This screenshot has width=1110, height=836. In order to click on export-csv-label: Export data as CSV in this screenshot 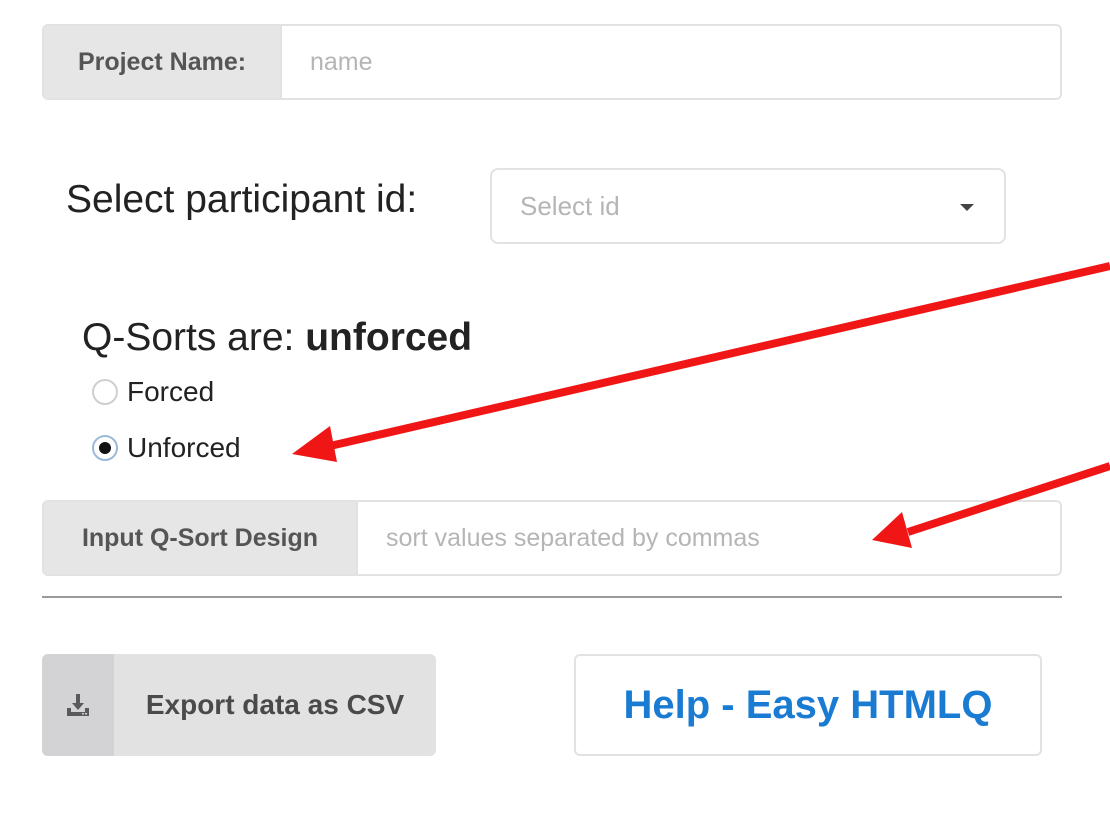, I will do `click(275, 704)`.